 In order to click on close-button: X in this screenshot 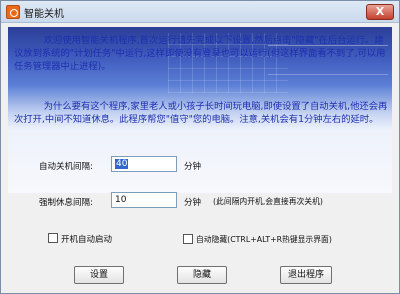, I will do `click(380, 12)`.